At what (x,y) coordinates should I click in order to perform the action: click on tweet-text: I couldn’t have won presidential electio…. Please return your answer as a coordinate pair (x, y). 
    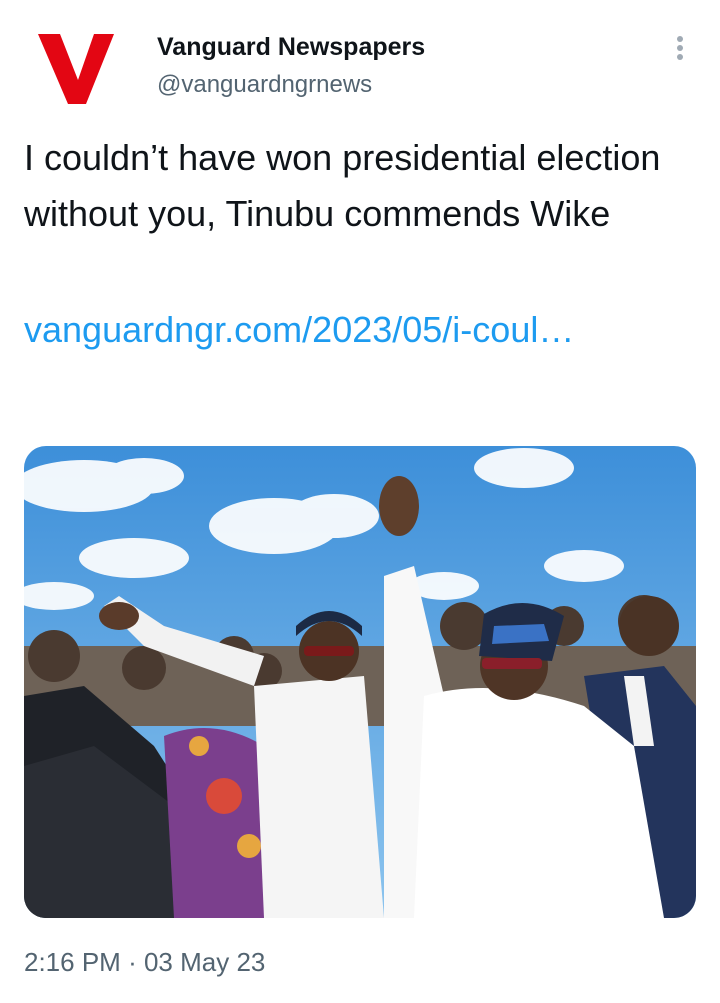
    Looking at the image, I should click on (342, 185).